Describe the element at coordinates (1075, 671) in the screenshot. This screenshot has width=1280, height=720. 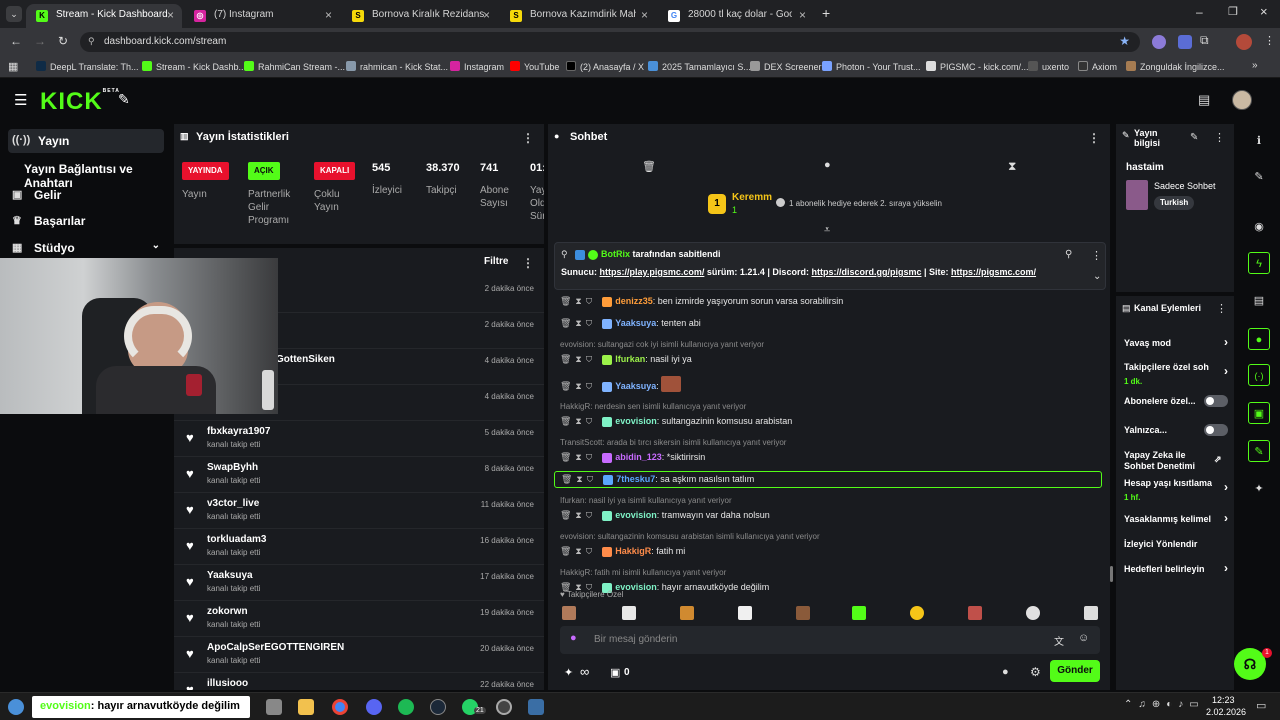
I see `send-button: Gönder` at that location.